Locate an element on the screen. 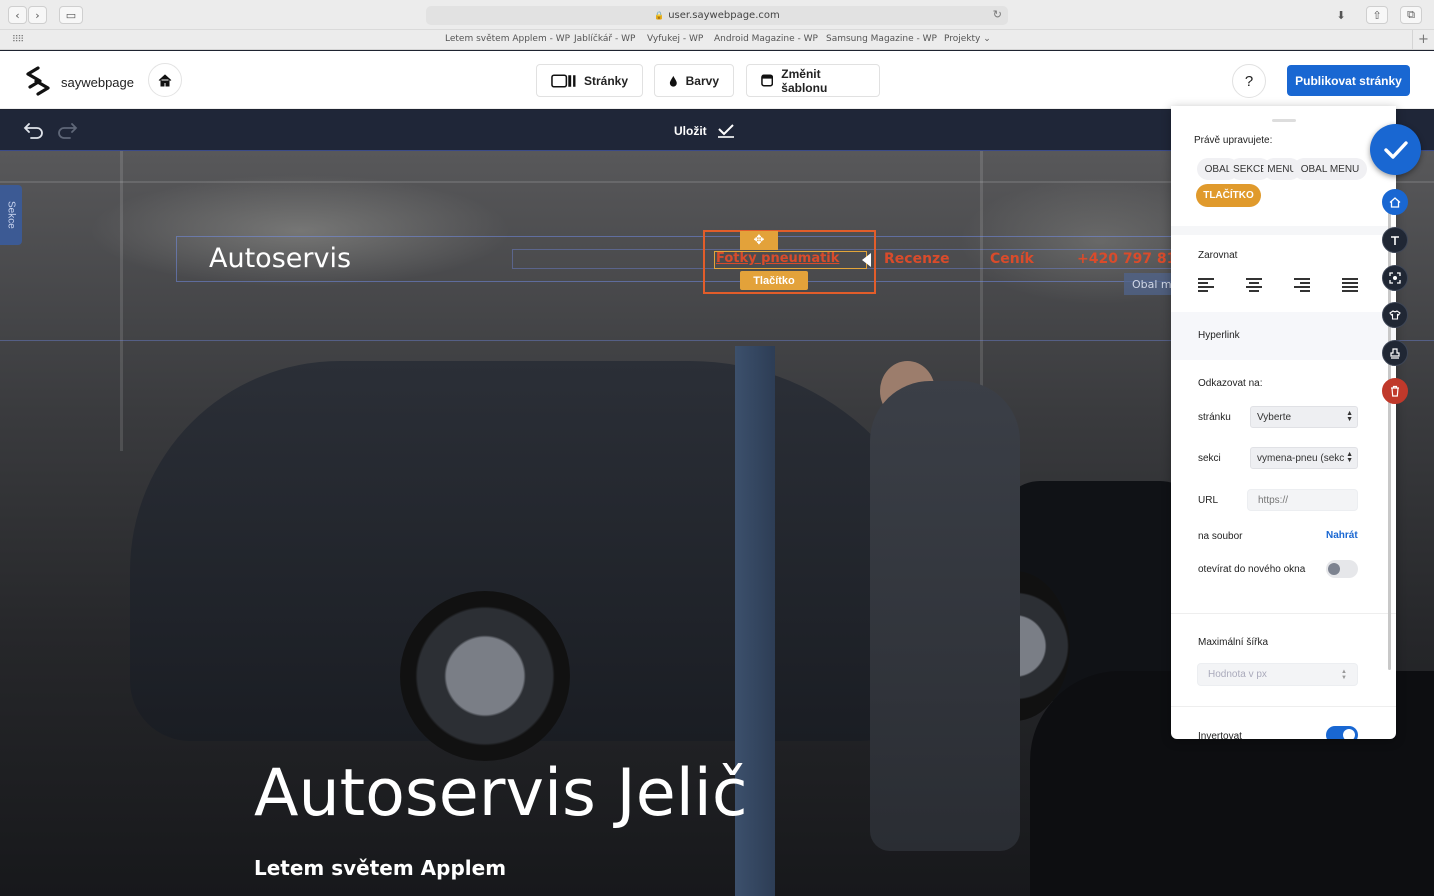 The height and width of the screenshot is (896, 1434). site-brand: Autoservis is located at coordinates (280, 258).